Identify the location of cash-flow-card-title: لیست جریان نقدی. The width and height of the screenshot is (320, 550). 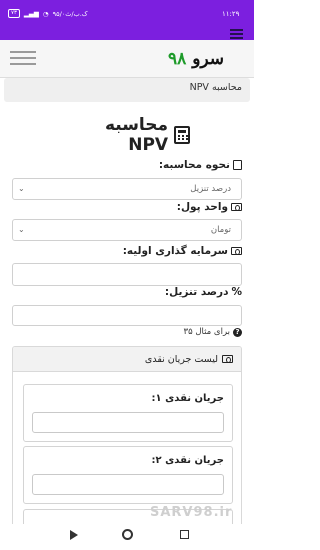
(181, 359).